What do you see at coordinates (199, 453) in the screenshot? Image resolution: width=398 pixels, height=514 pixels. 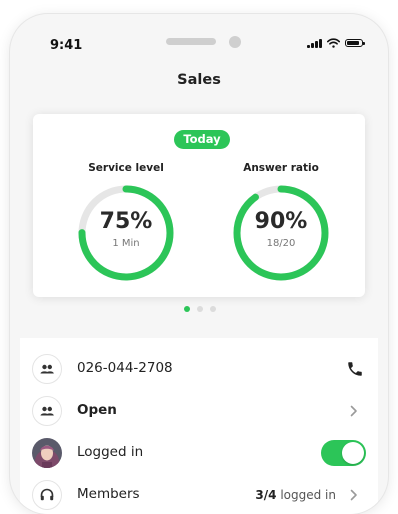 I see `logged-in-row: Logged in` at bounding box center [199, 453].